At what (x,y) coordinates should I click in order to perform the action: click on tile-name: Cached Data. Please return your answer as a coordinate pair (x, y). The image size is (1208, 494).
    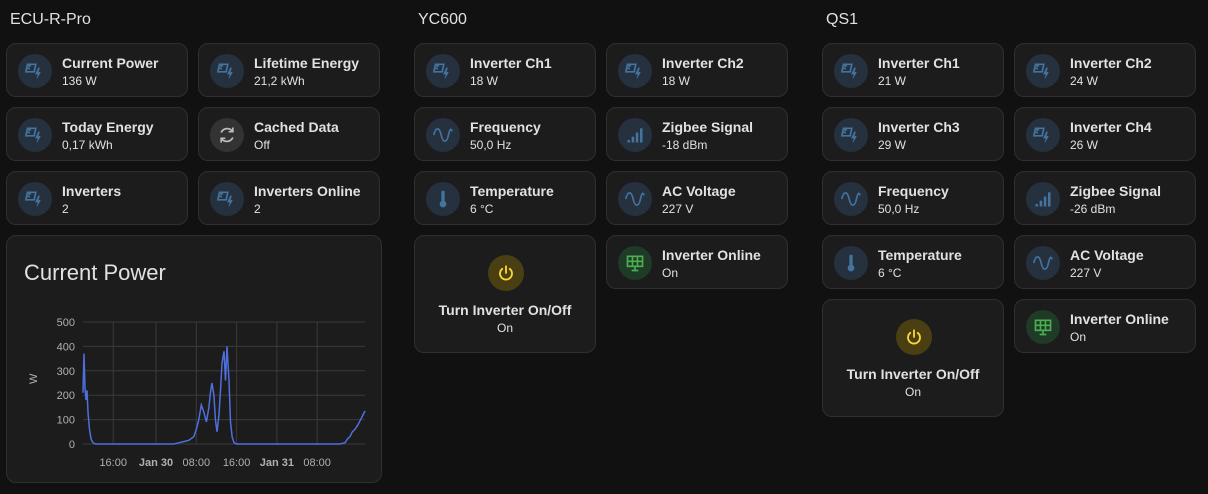
    Looking at the image, I should click on (296, 127).